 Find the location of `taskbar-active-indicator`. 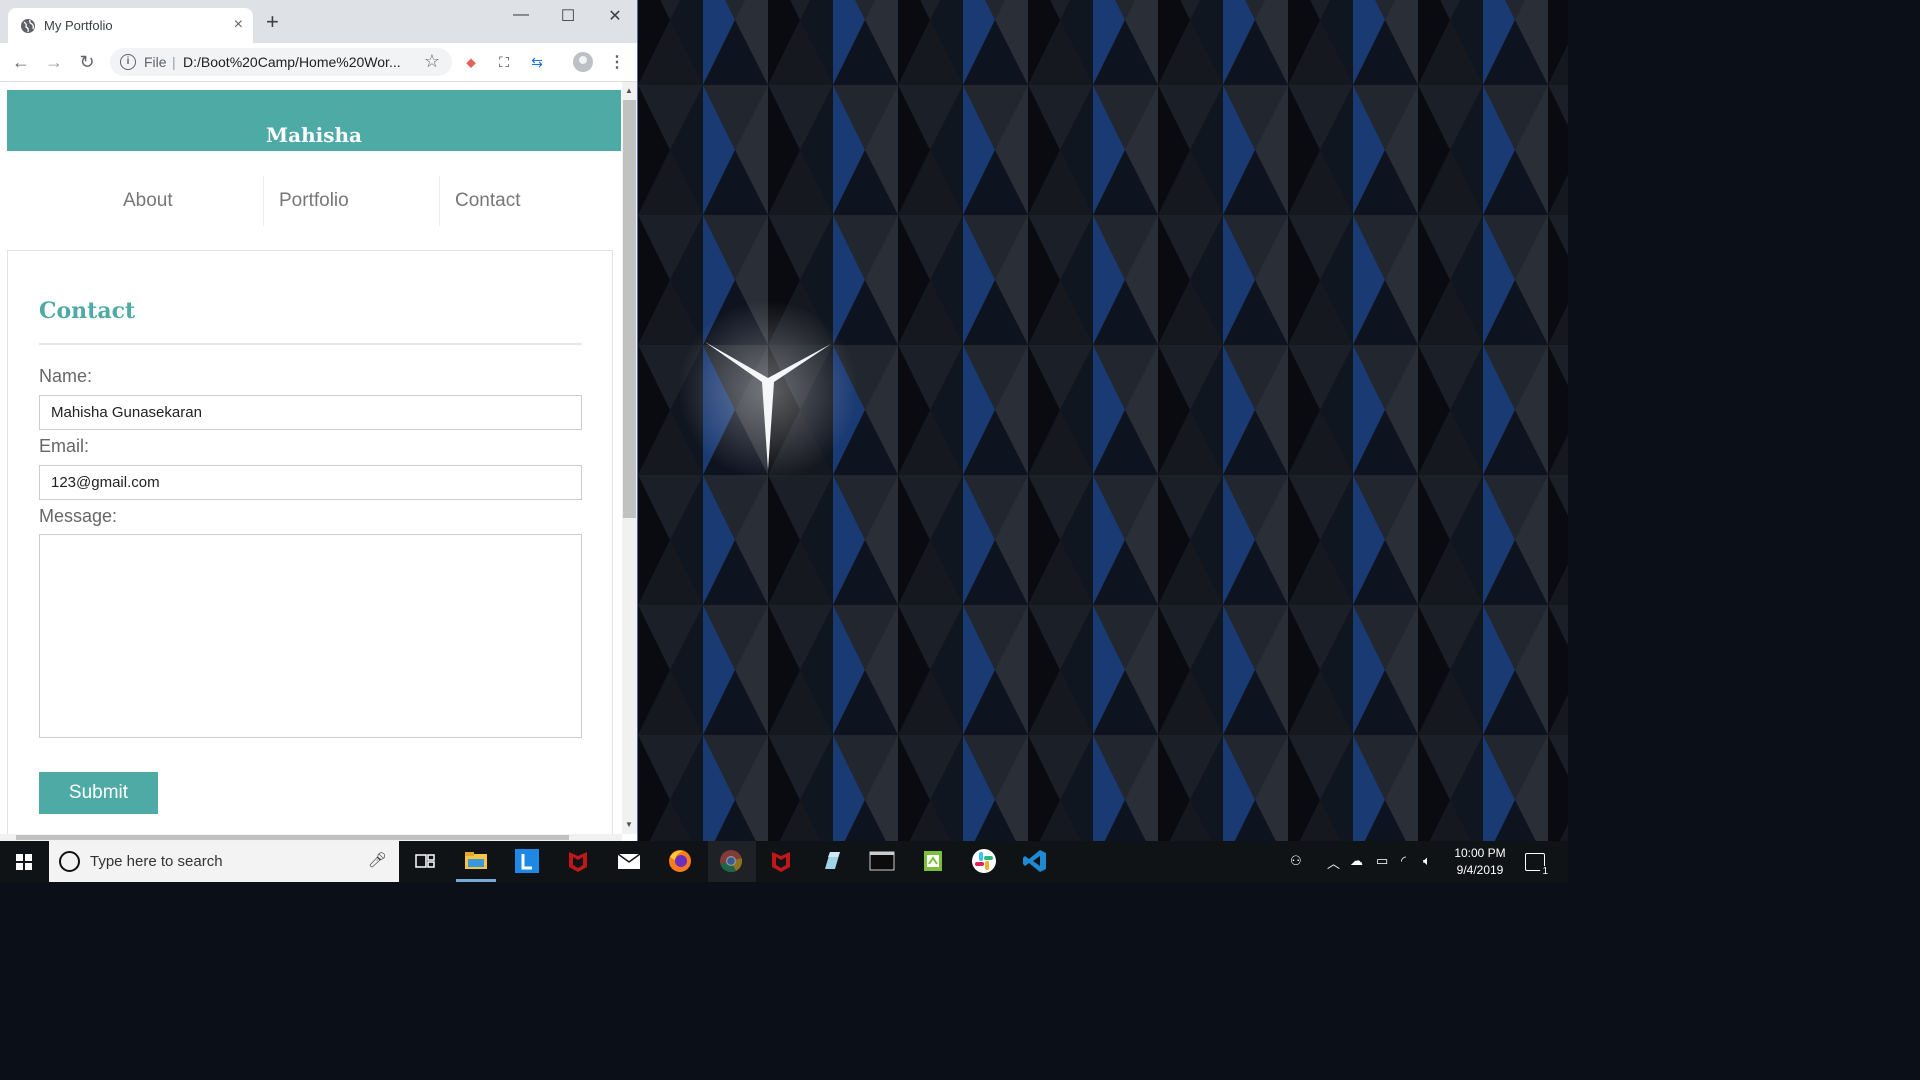

taskbar-active-indicator is located at coordinates (476, 880).